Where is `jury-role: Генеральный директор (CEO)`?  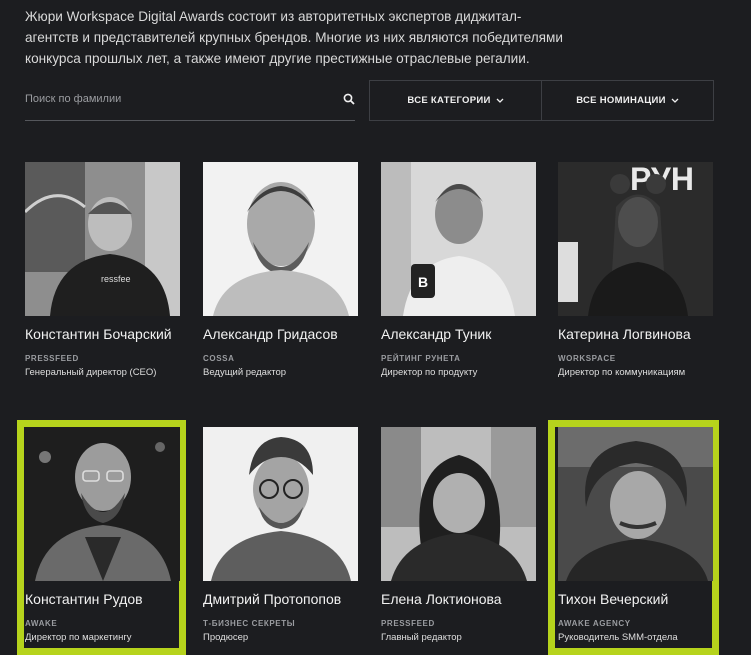 jury-role: Генеральный директор (CEO) is located at coordinates (91, 372).